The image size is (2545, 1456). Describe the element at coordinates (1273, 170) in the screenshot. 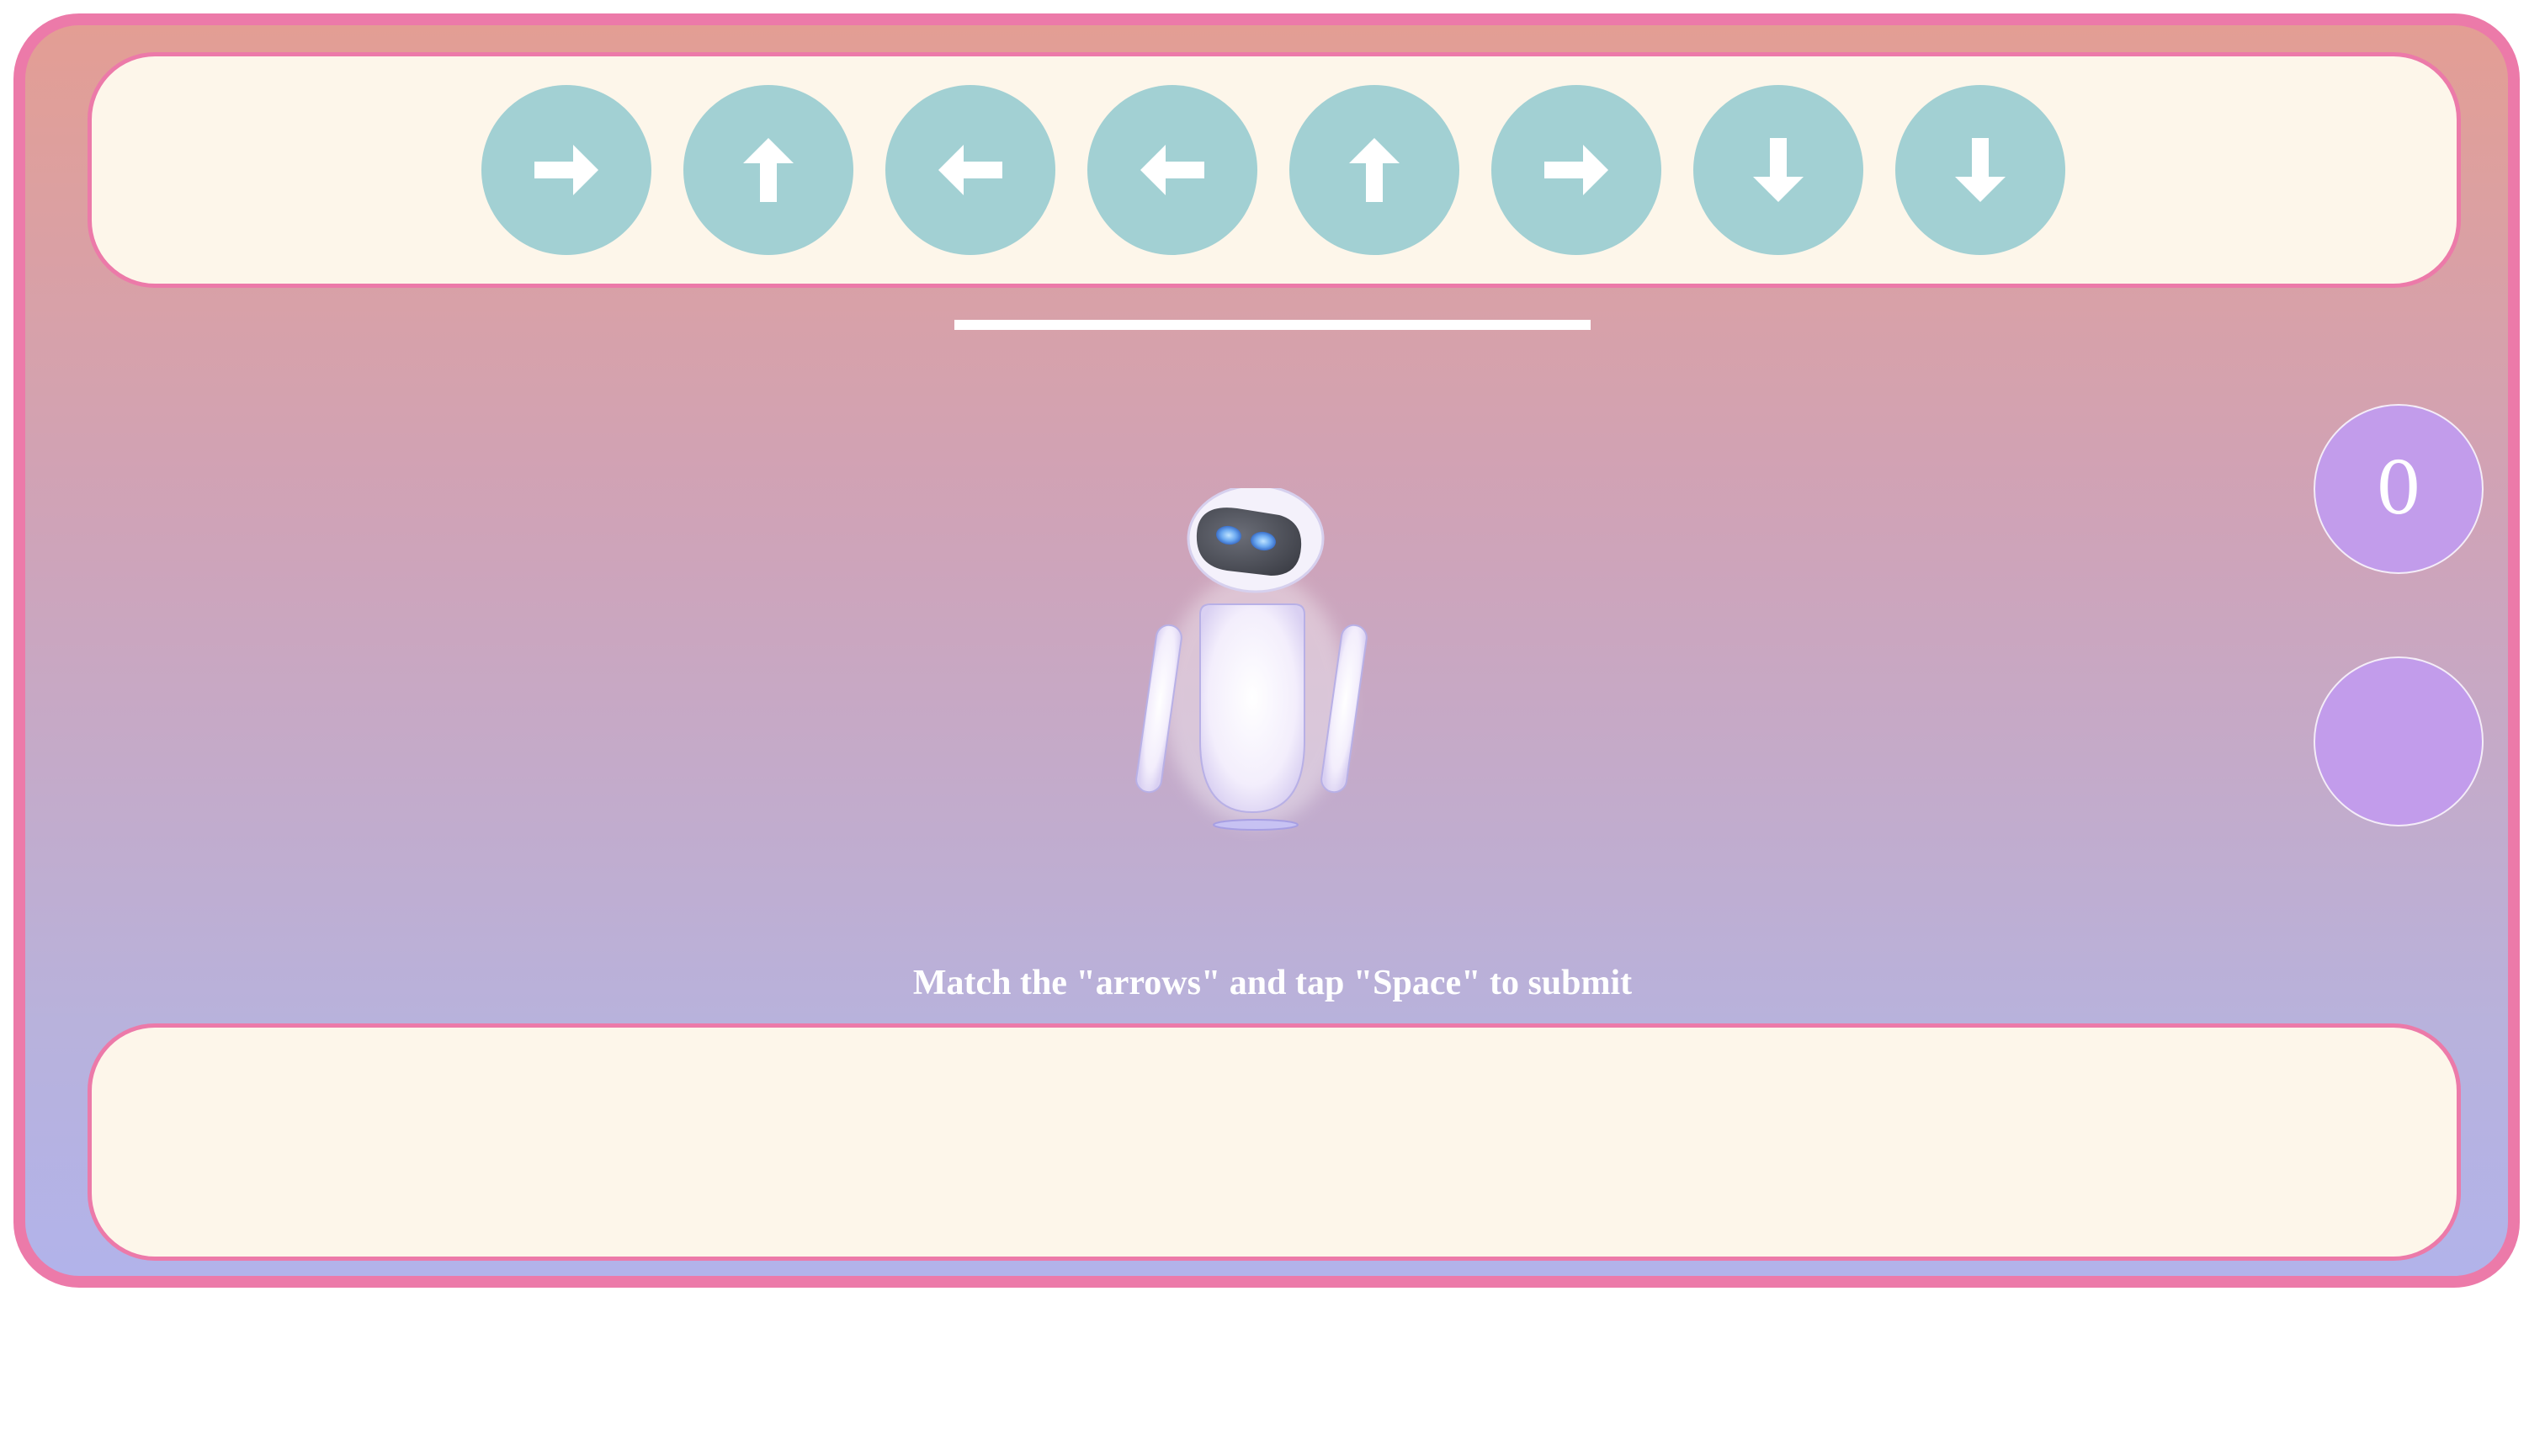

I see `target-arrow-row` at that location.